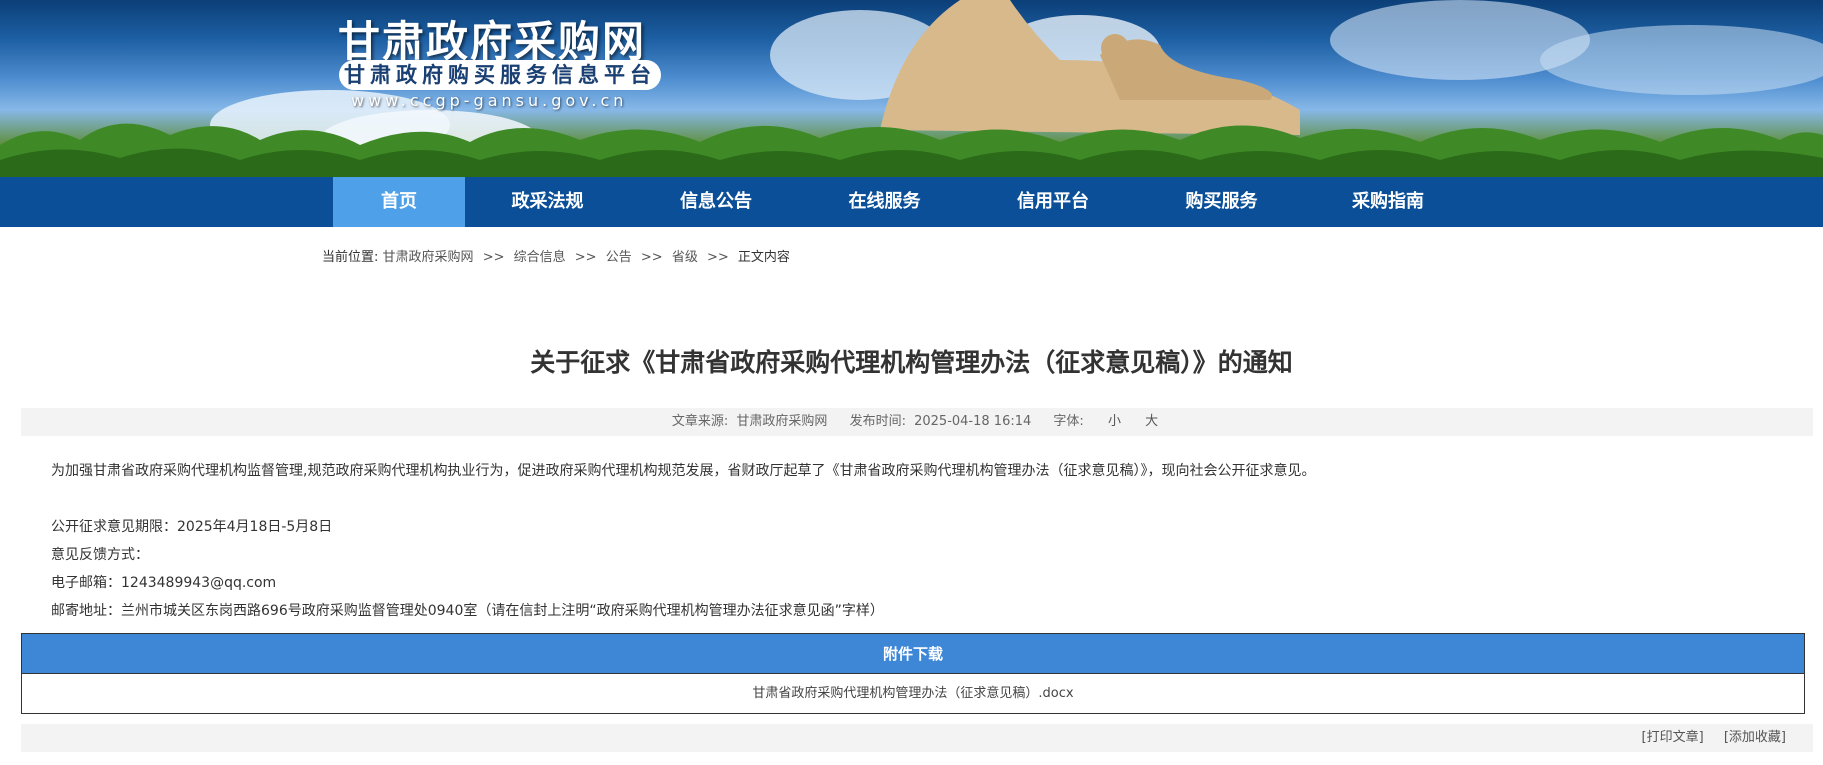 The height and width of the screenshot is (765, 1823). What do you see at coordinates (399, 202) in the screenshot?
I see `nav-item-home: 首页` at bounding box center [399, 202].